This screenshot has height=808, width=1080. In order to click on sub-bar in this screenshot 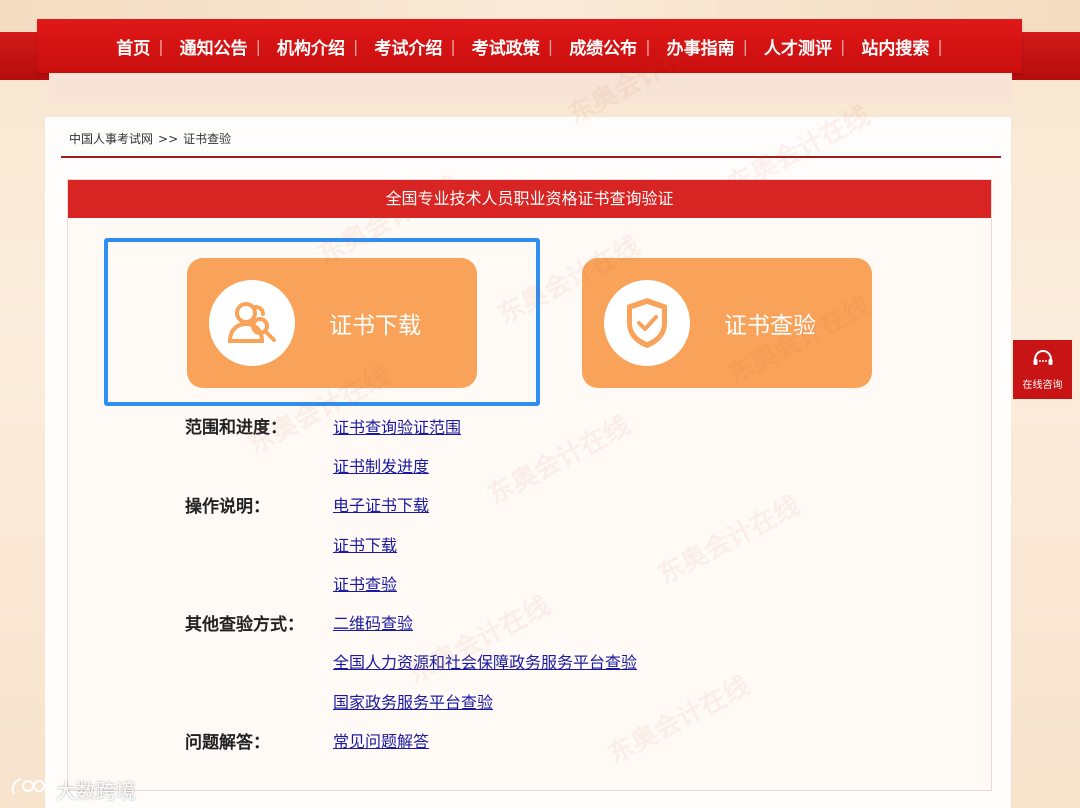, I will do `click(530, 88)`.